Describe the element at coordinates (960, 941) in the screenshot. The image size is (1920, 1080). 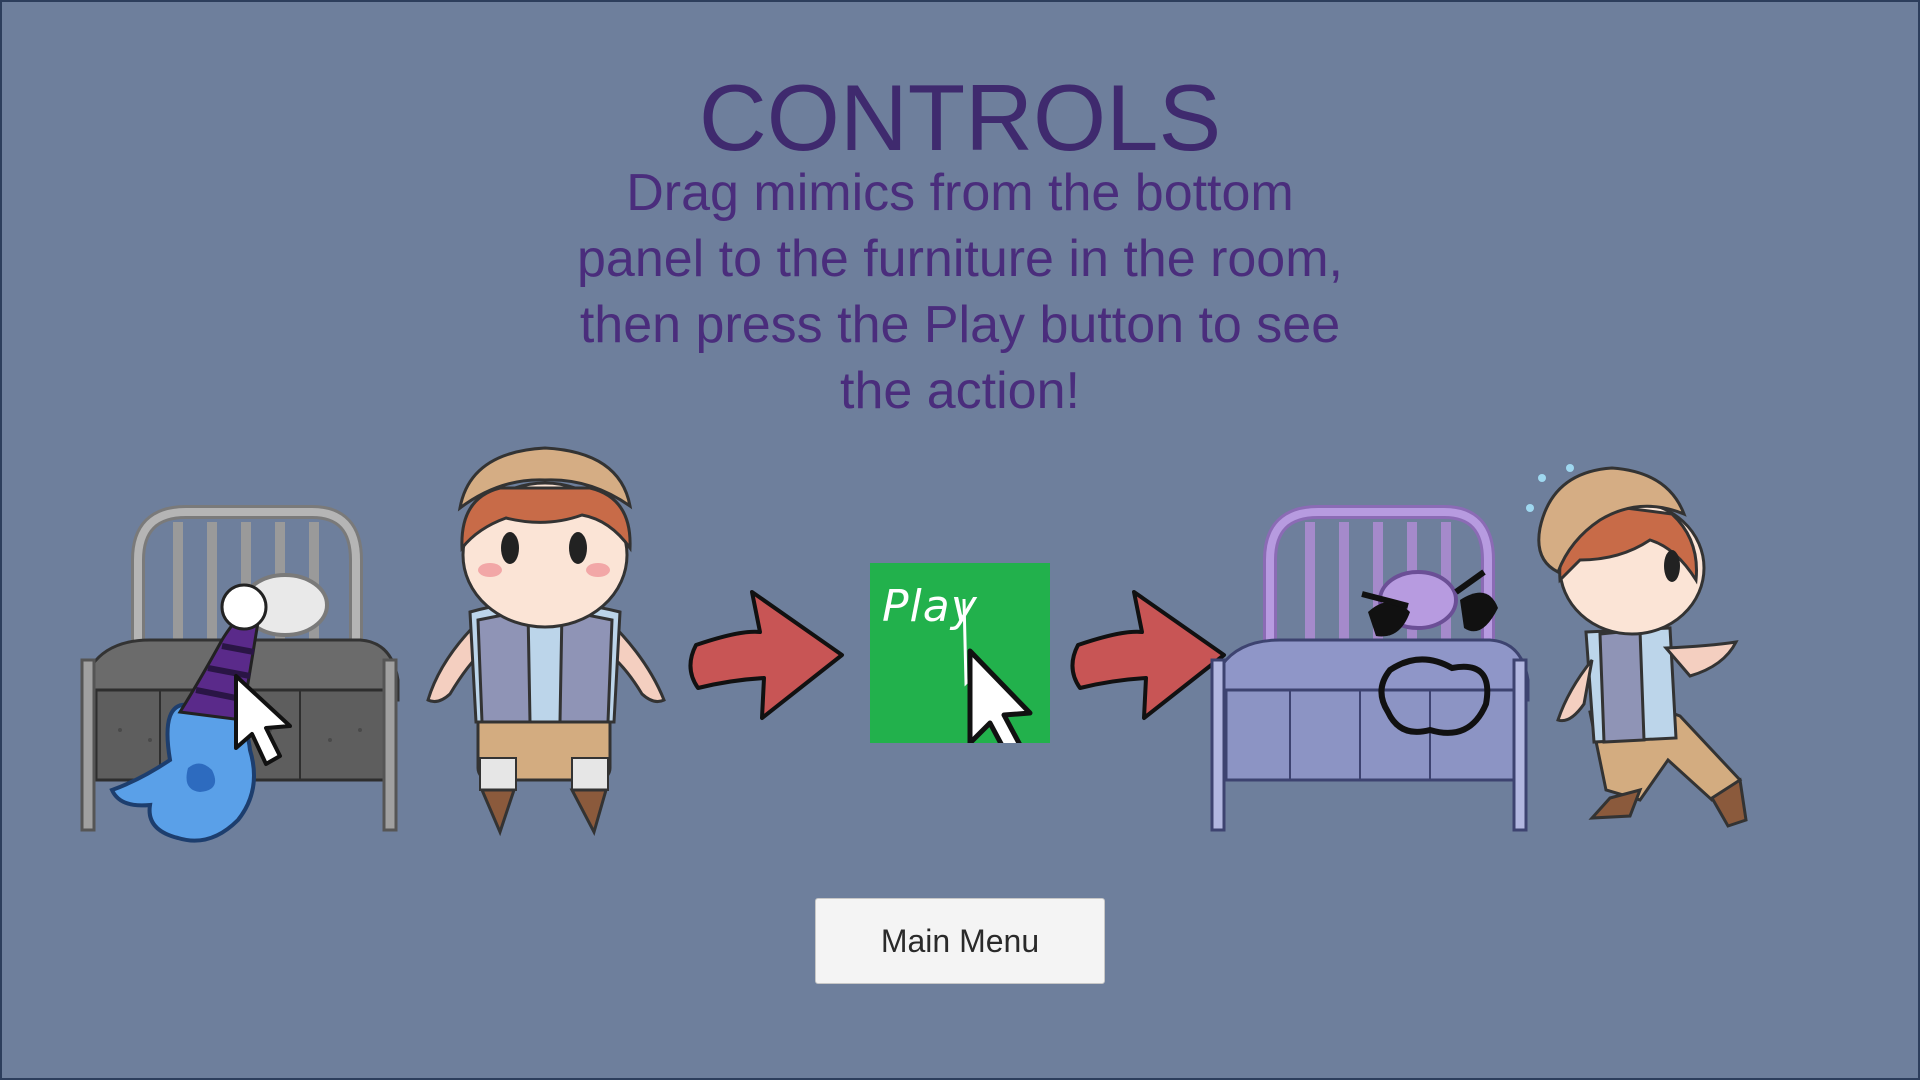
I see `main-menu-button: Main Menu` at that location.